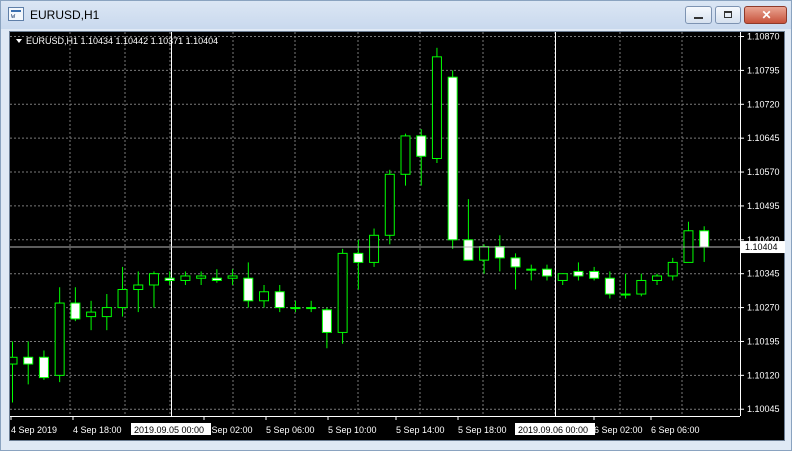 This screenshot has width=792, height=451. What do you see at coordinates (763, 172) in the screenshot?
I see `price-tick-label: 1.10570` at bounding box center [763, 172].